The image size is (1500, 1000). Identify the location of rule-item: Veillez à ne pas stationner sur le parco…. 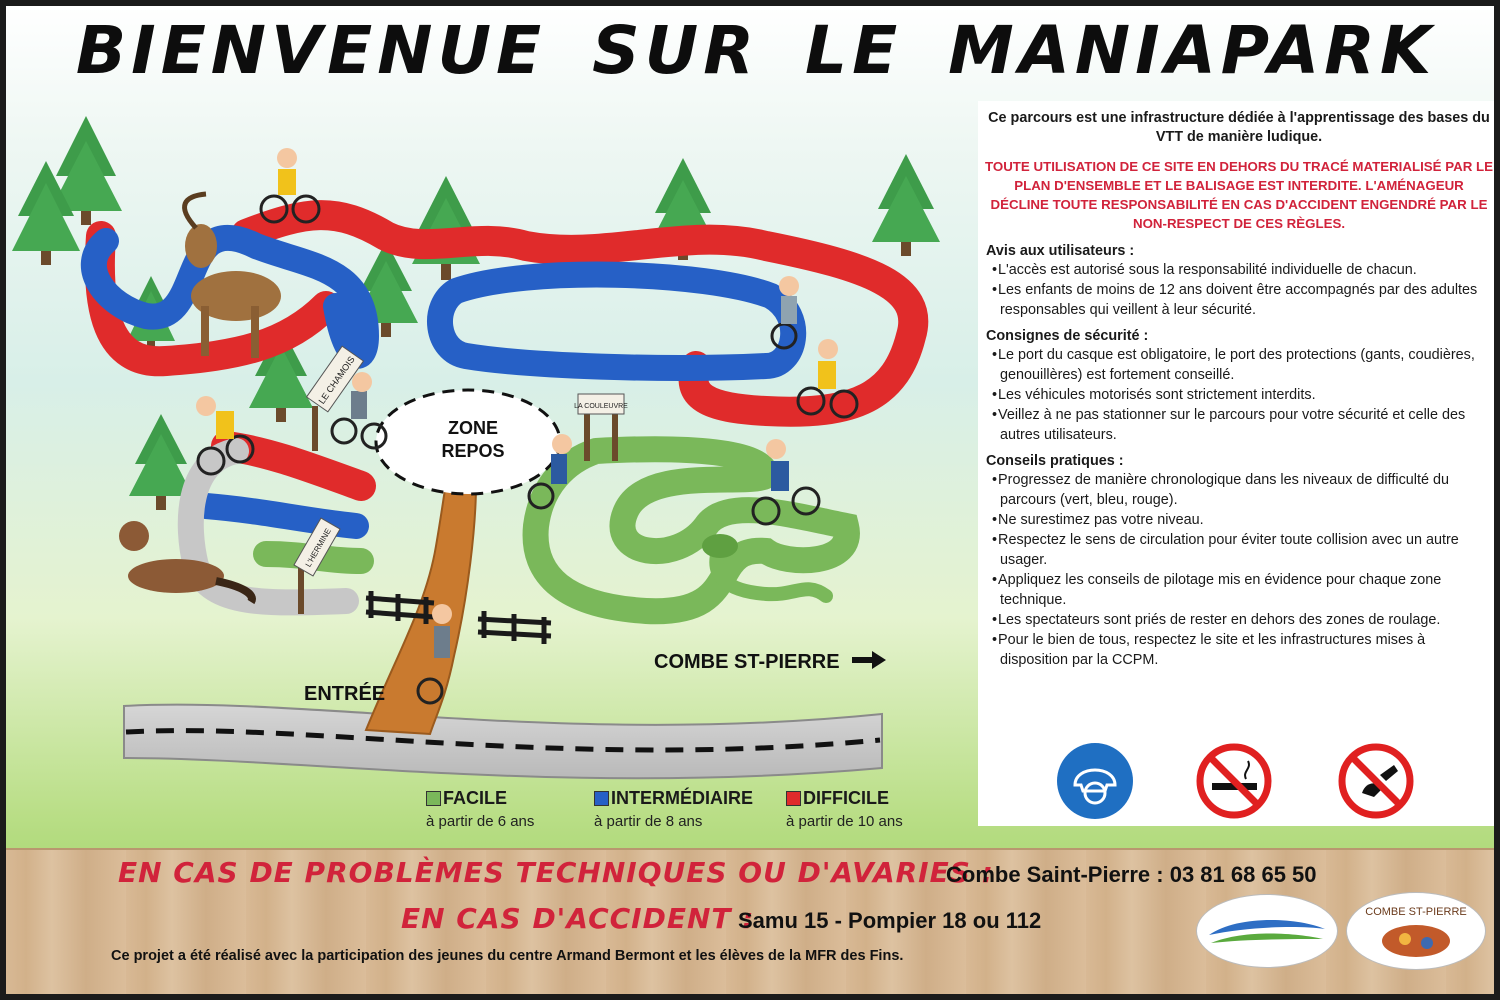
(1239, 425).